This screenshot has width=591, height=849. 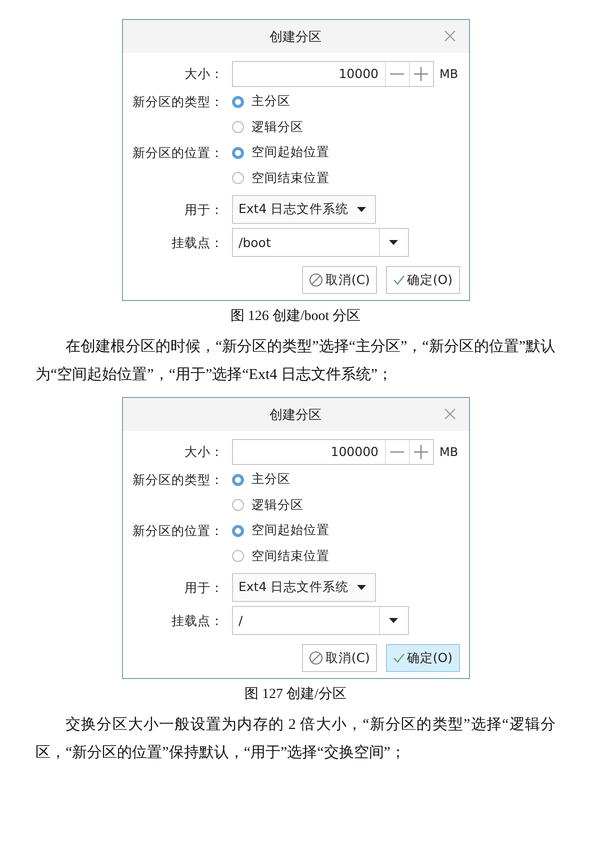 I want to click on figure-caption: 图 127 创建/分区, so click(x=295, y=695).